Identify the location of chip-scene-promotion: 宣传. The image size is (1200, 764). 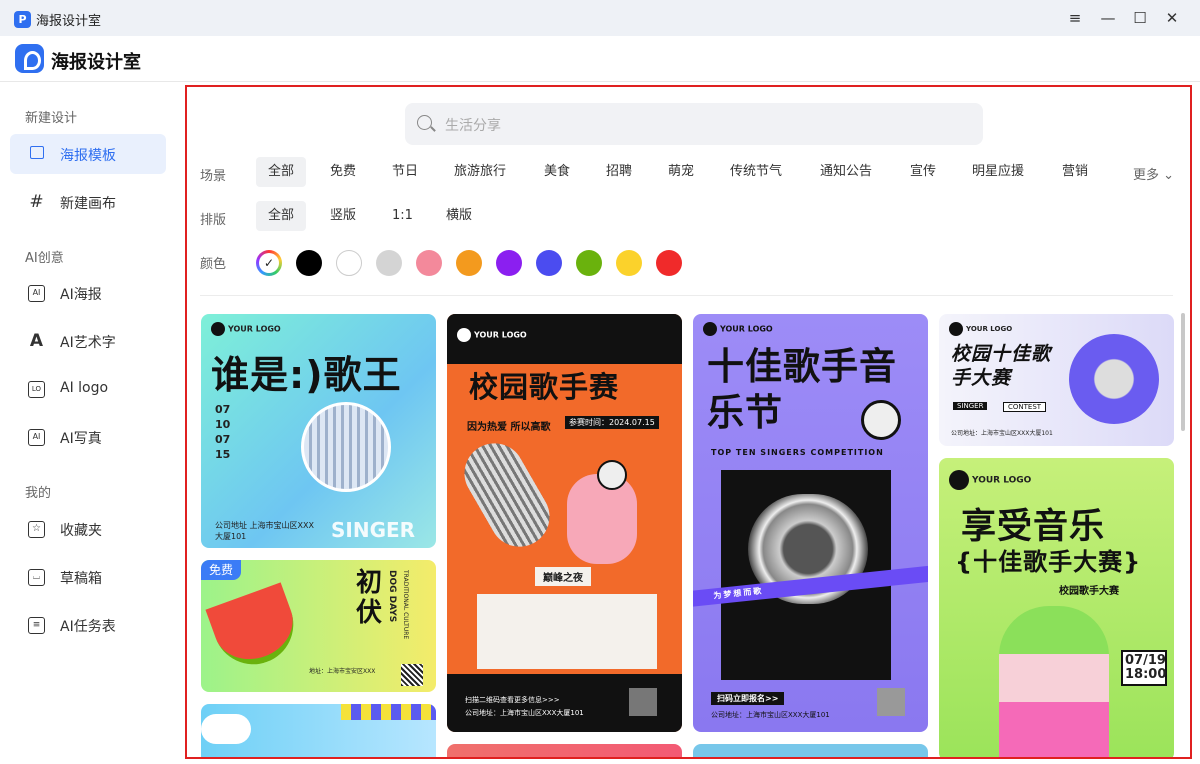
(923, 172).